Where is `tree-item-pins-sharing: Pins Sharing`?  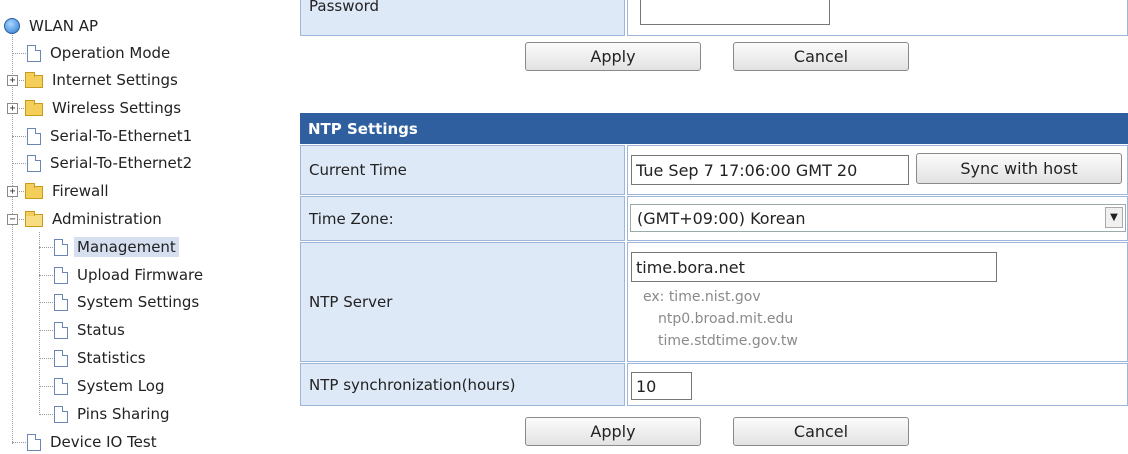
tree-item-pins-sharing: Pins Sharing is located at coordinates (113, 414).